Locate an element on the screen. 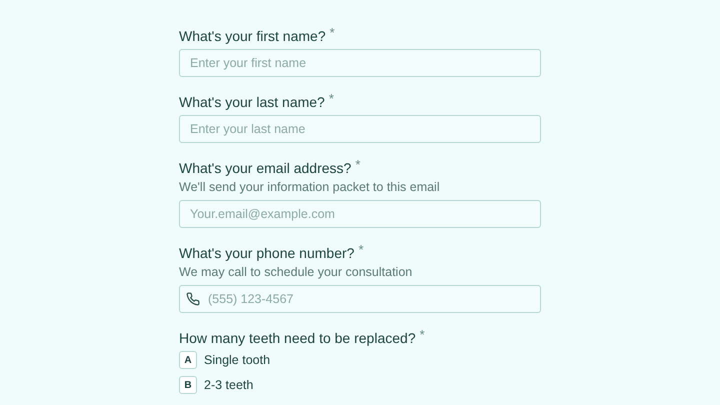  question-label: What's your phone number? is located at coordinates (266, 253).